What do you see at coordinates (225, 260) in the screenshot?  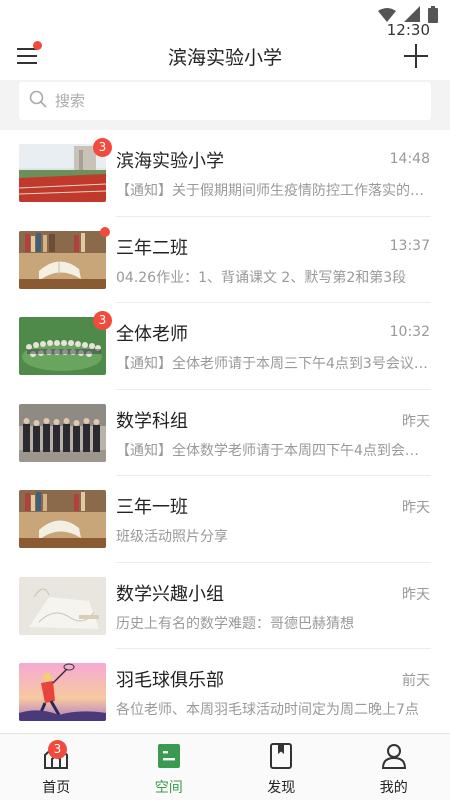 I see `list-item: 三年二班 13:37 04.26作业：1、背诵课文 2、默写第2和第3段` at bounding box center [225, 260].